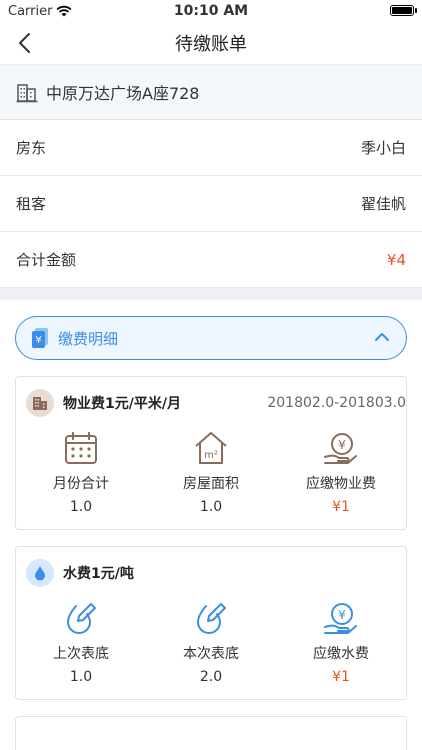 The image size is (422, 750). I want to click on water-fee-badge, so click(40, 573).